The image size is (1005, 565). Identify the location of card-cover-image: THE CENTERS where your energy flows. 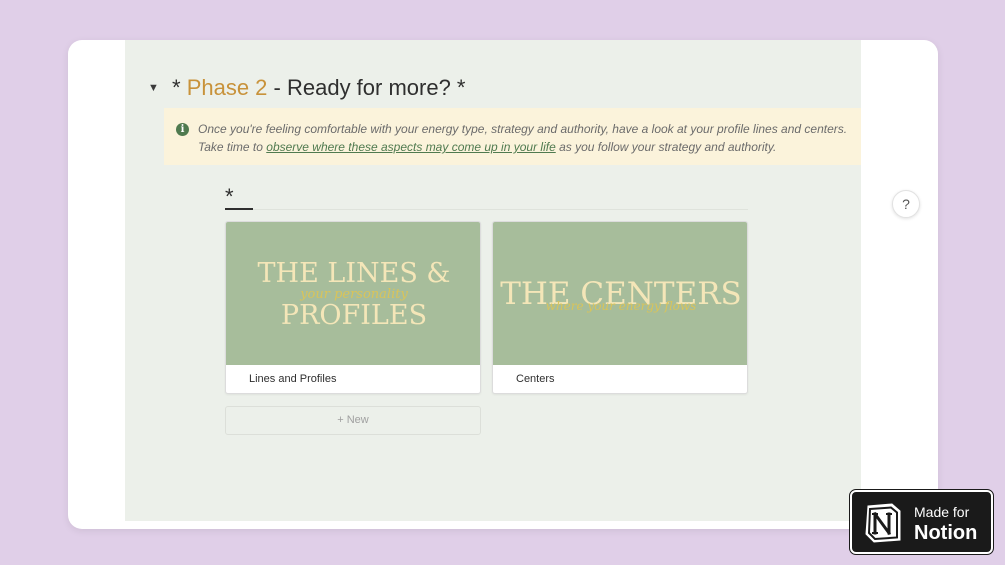
(620, 293).